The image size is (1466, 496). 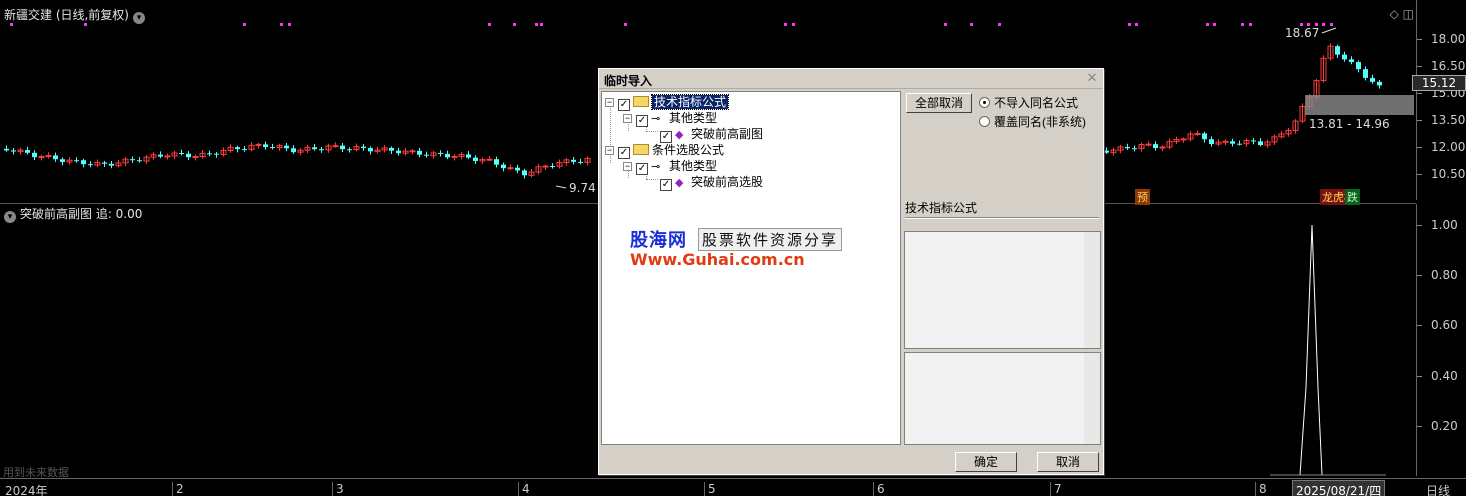 What do you see at coordinates (679, 183) in the screenshot?
I see `gem-icon: ◆` at bounding box center [679, 183].